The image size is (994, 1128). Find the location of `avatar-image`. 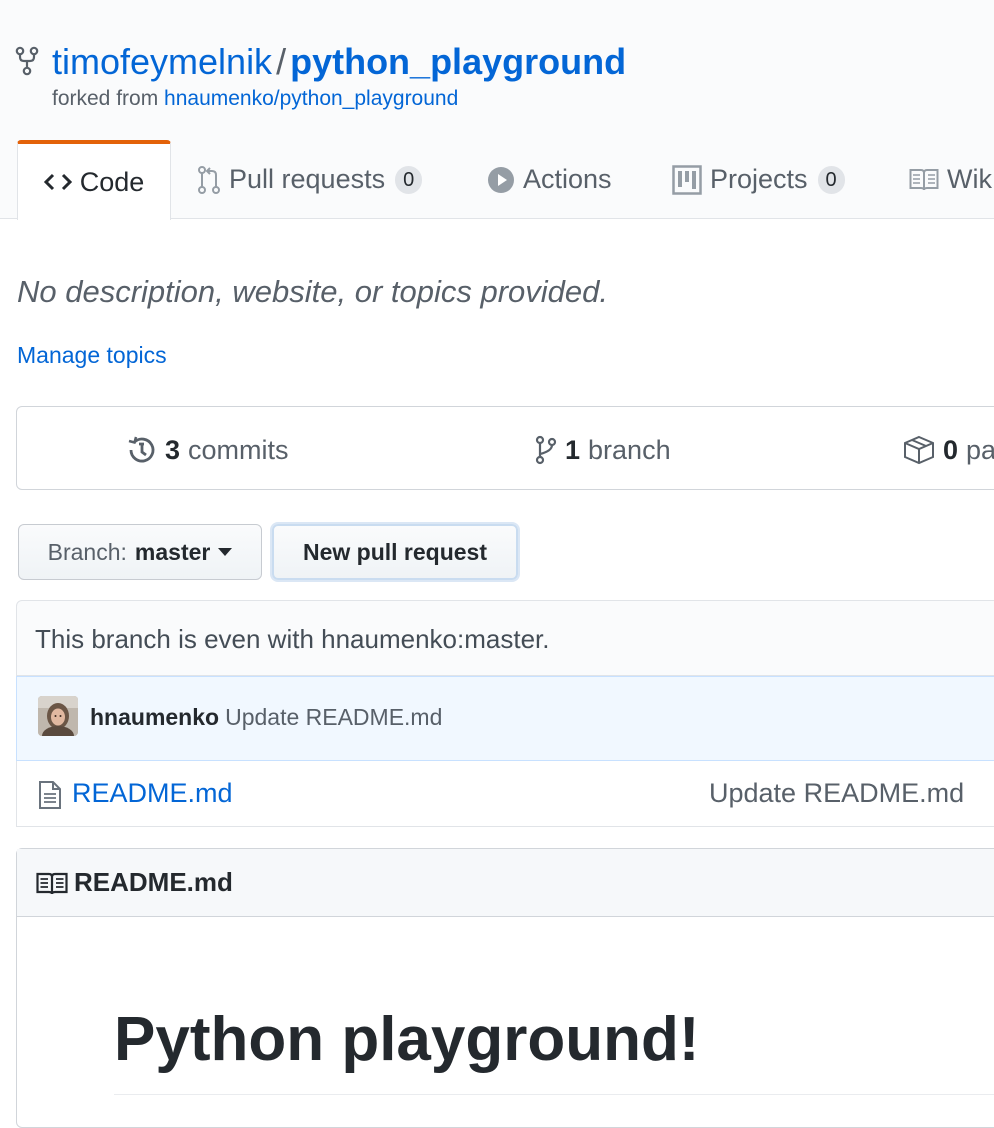

avatar-image is located at coordinates (58, 716).